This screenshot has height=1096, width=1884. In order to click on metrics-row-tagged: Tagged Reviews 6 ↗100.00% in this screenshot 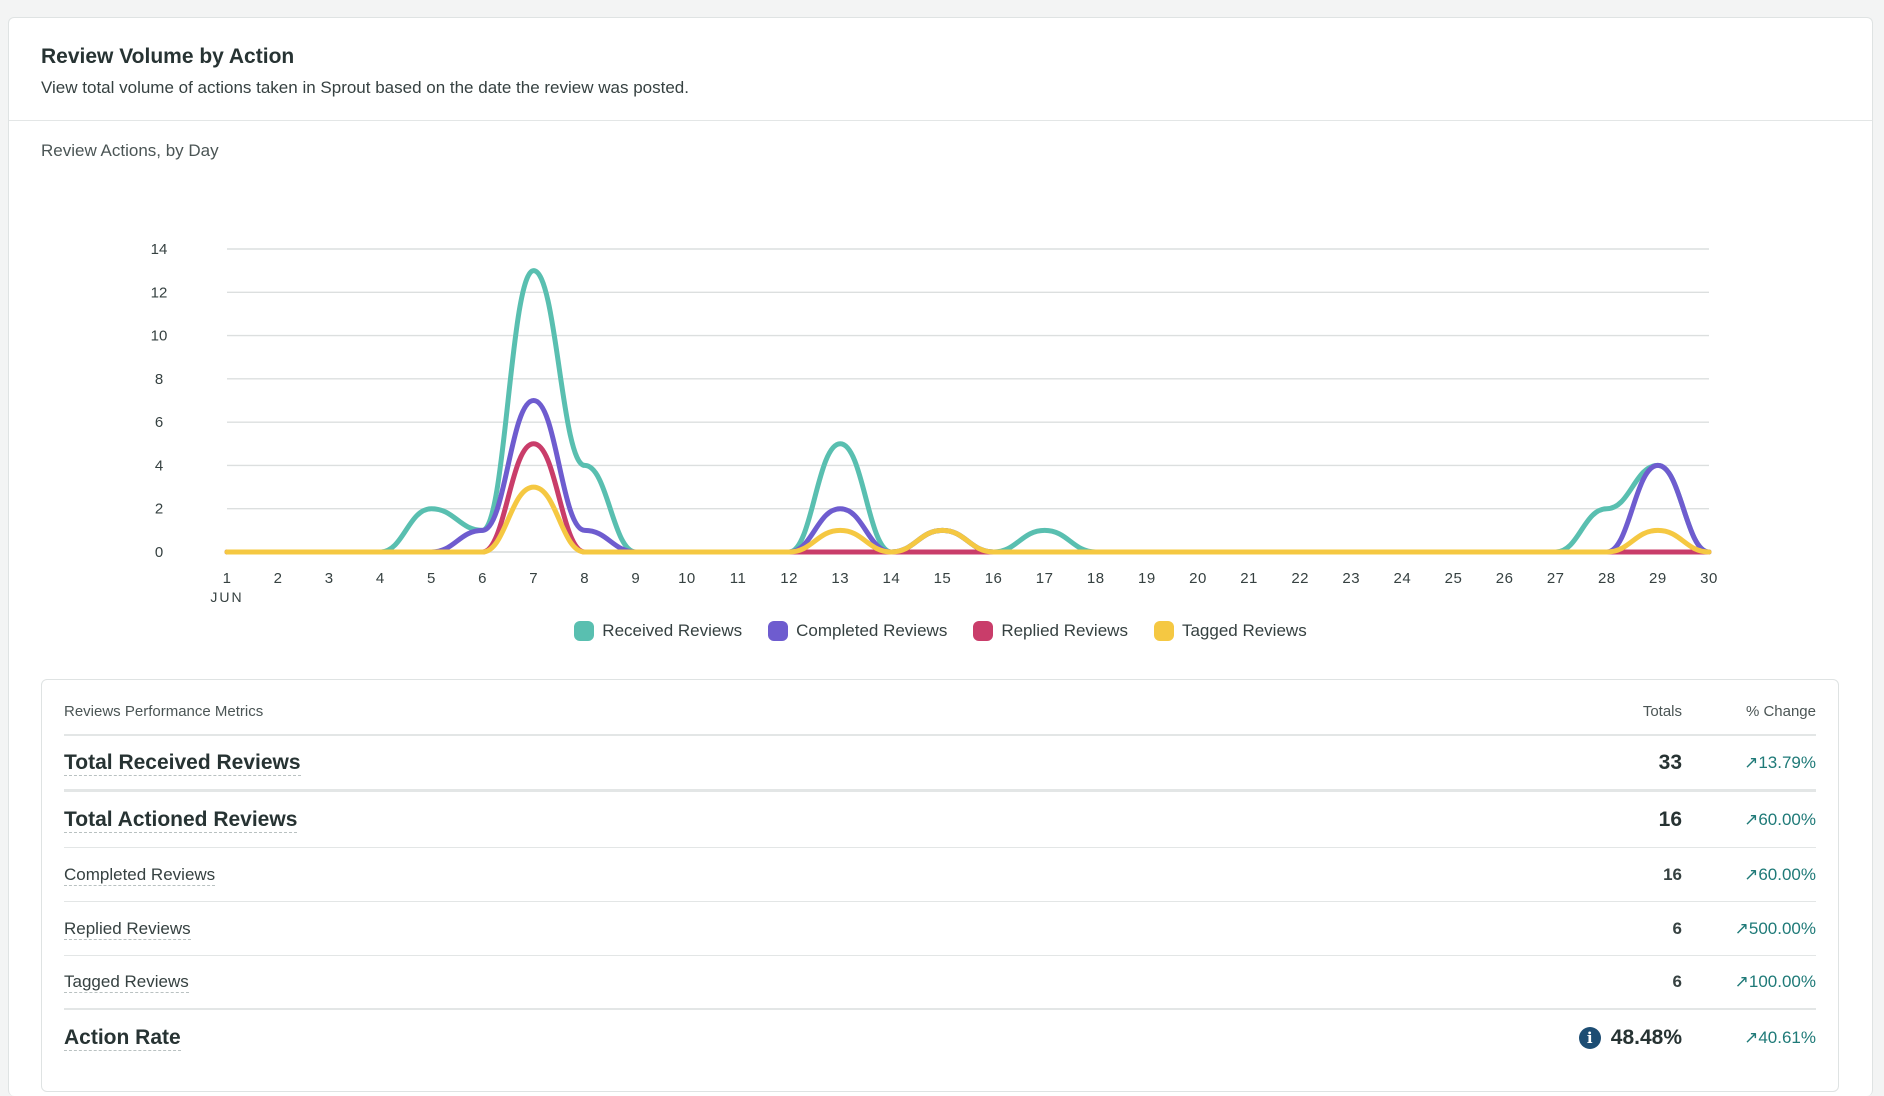, I will do `click(940, 983)`.